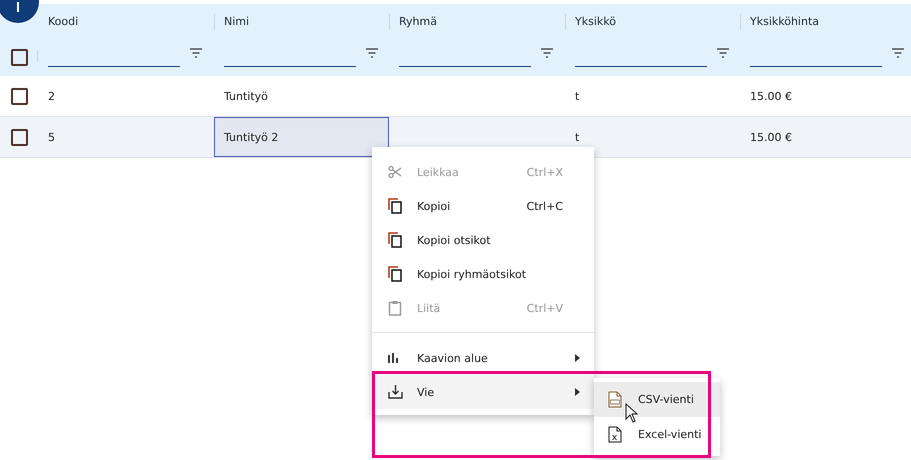  What do you see at coordinates (785, 21) in the screenshot?
I see `column-title: Yksikköhinta` at bounding box center [785, 21].